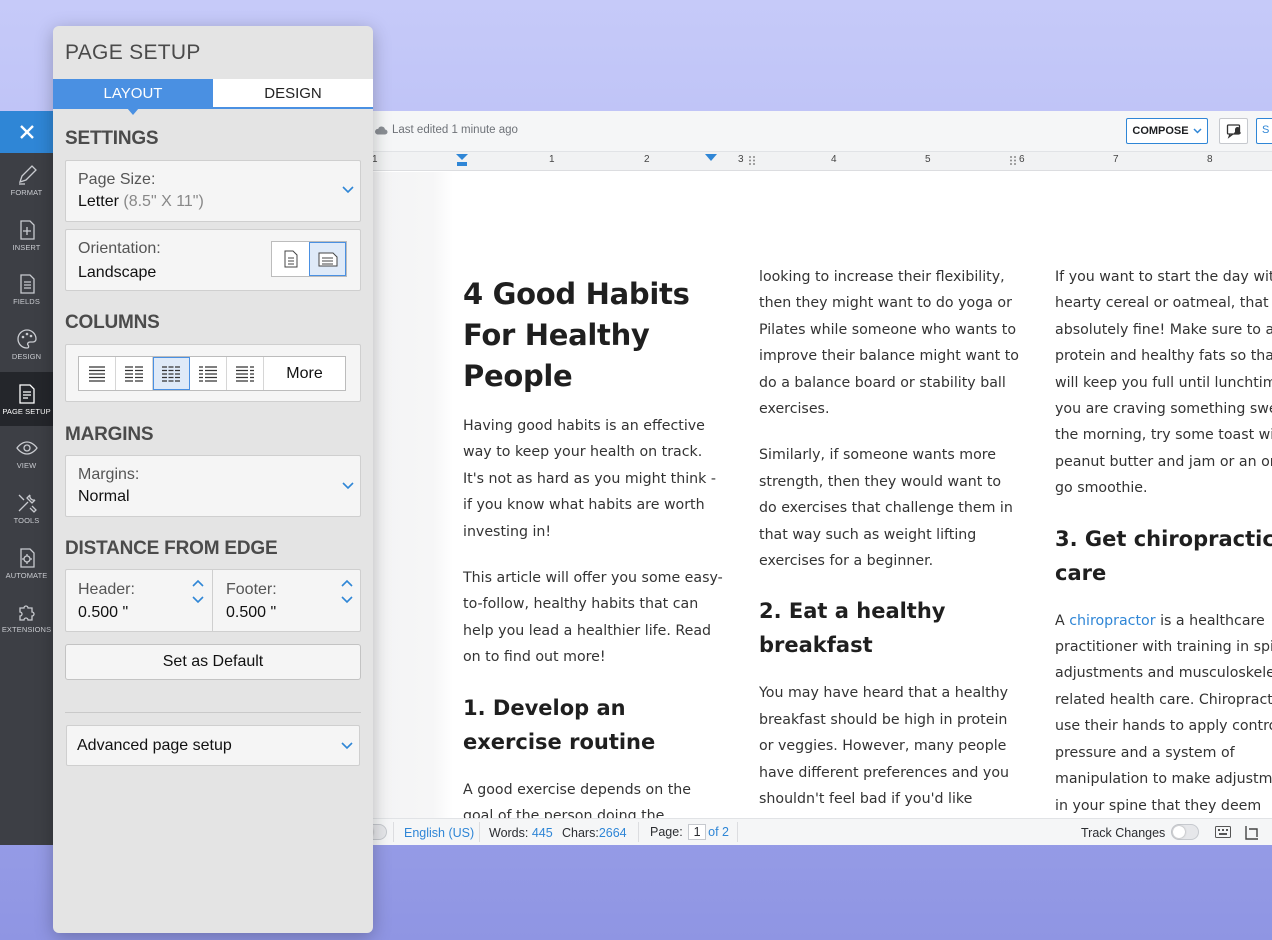 The width and height of the screenshot is (1272, 940). What do you see at coordinates (27, 174) in the screenshot?
I see `pen-icon` at bounding box center [27, 174].